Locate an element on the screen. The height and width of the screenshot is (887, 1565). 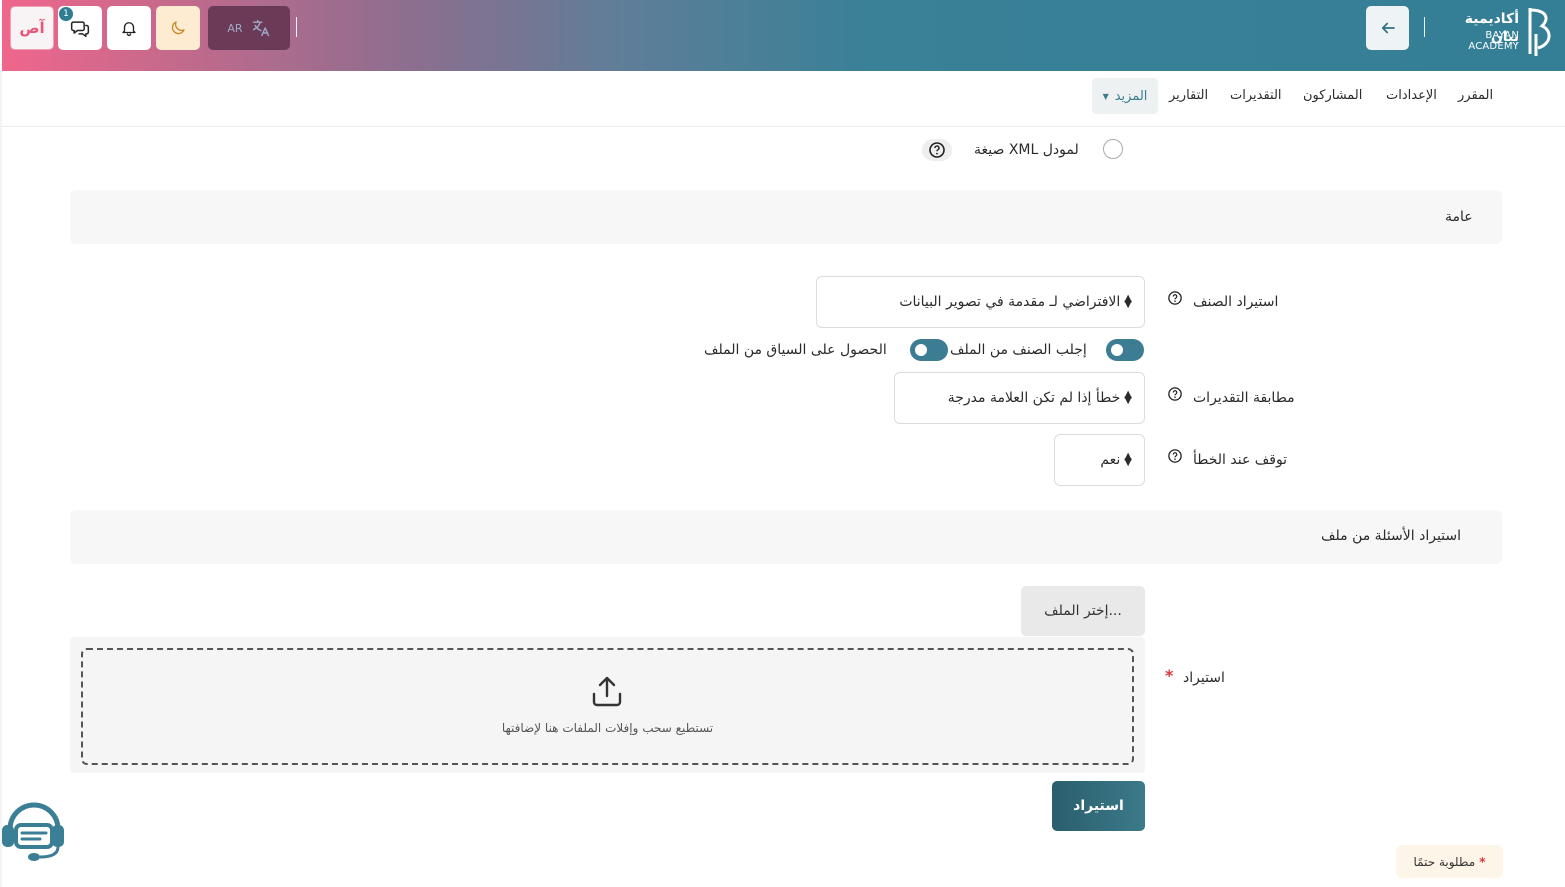
nav-divider is located at coordinates (783, 126).